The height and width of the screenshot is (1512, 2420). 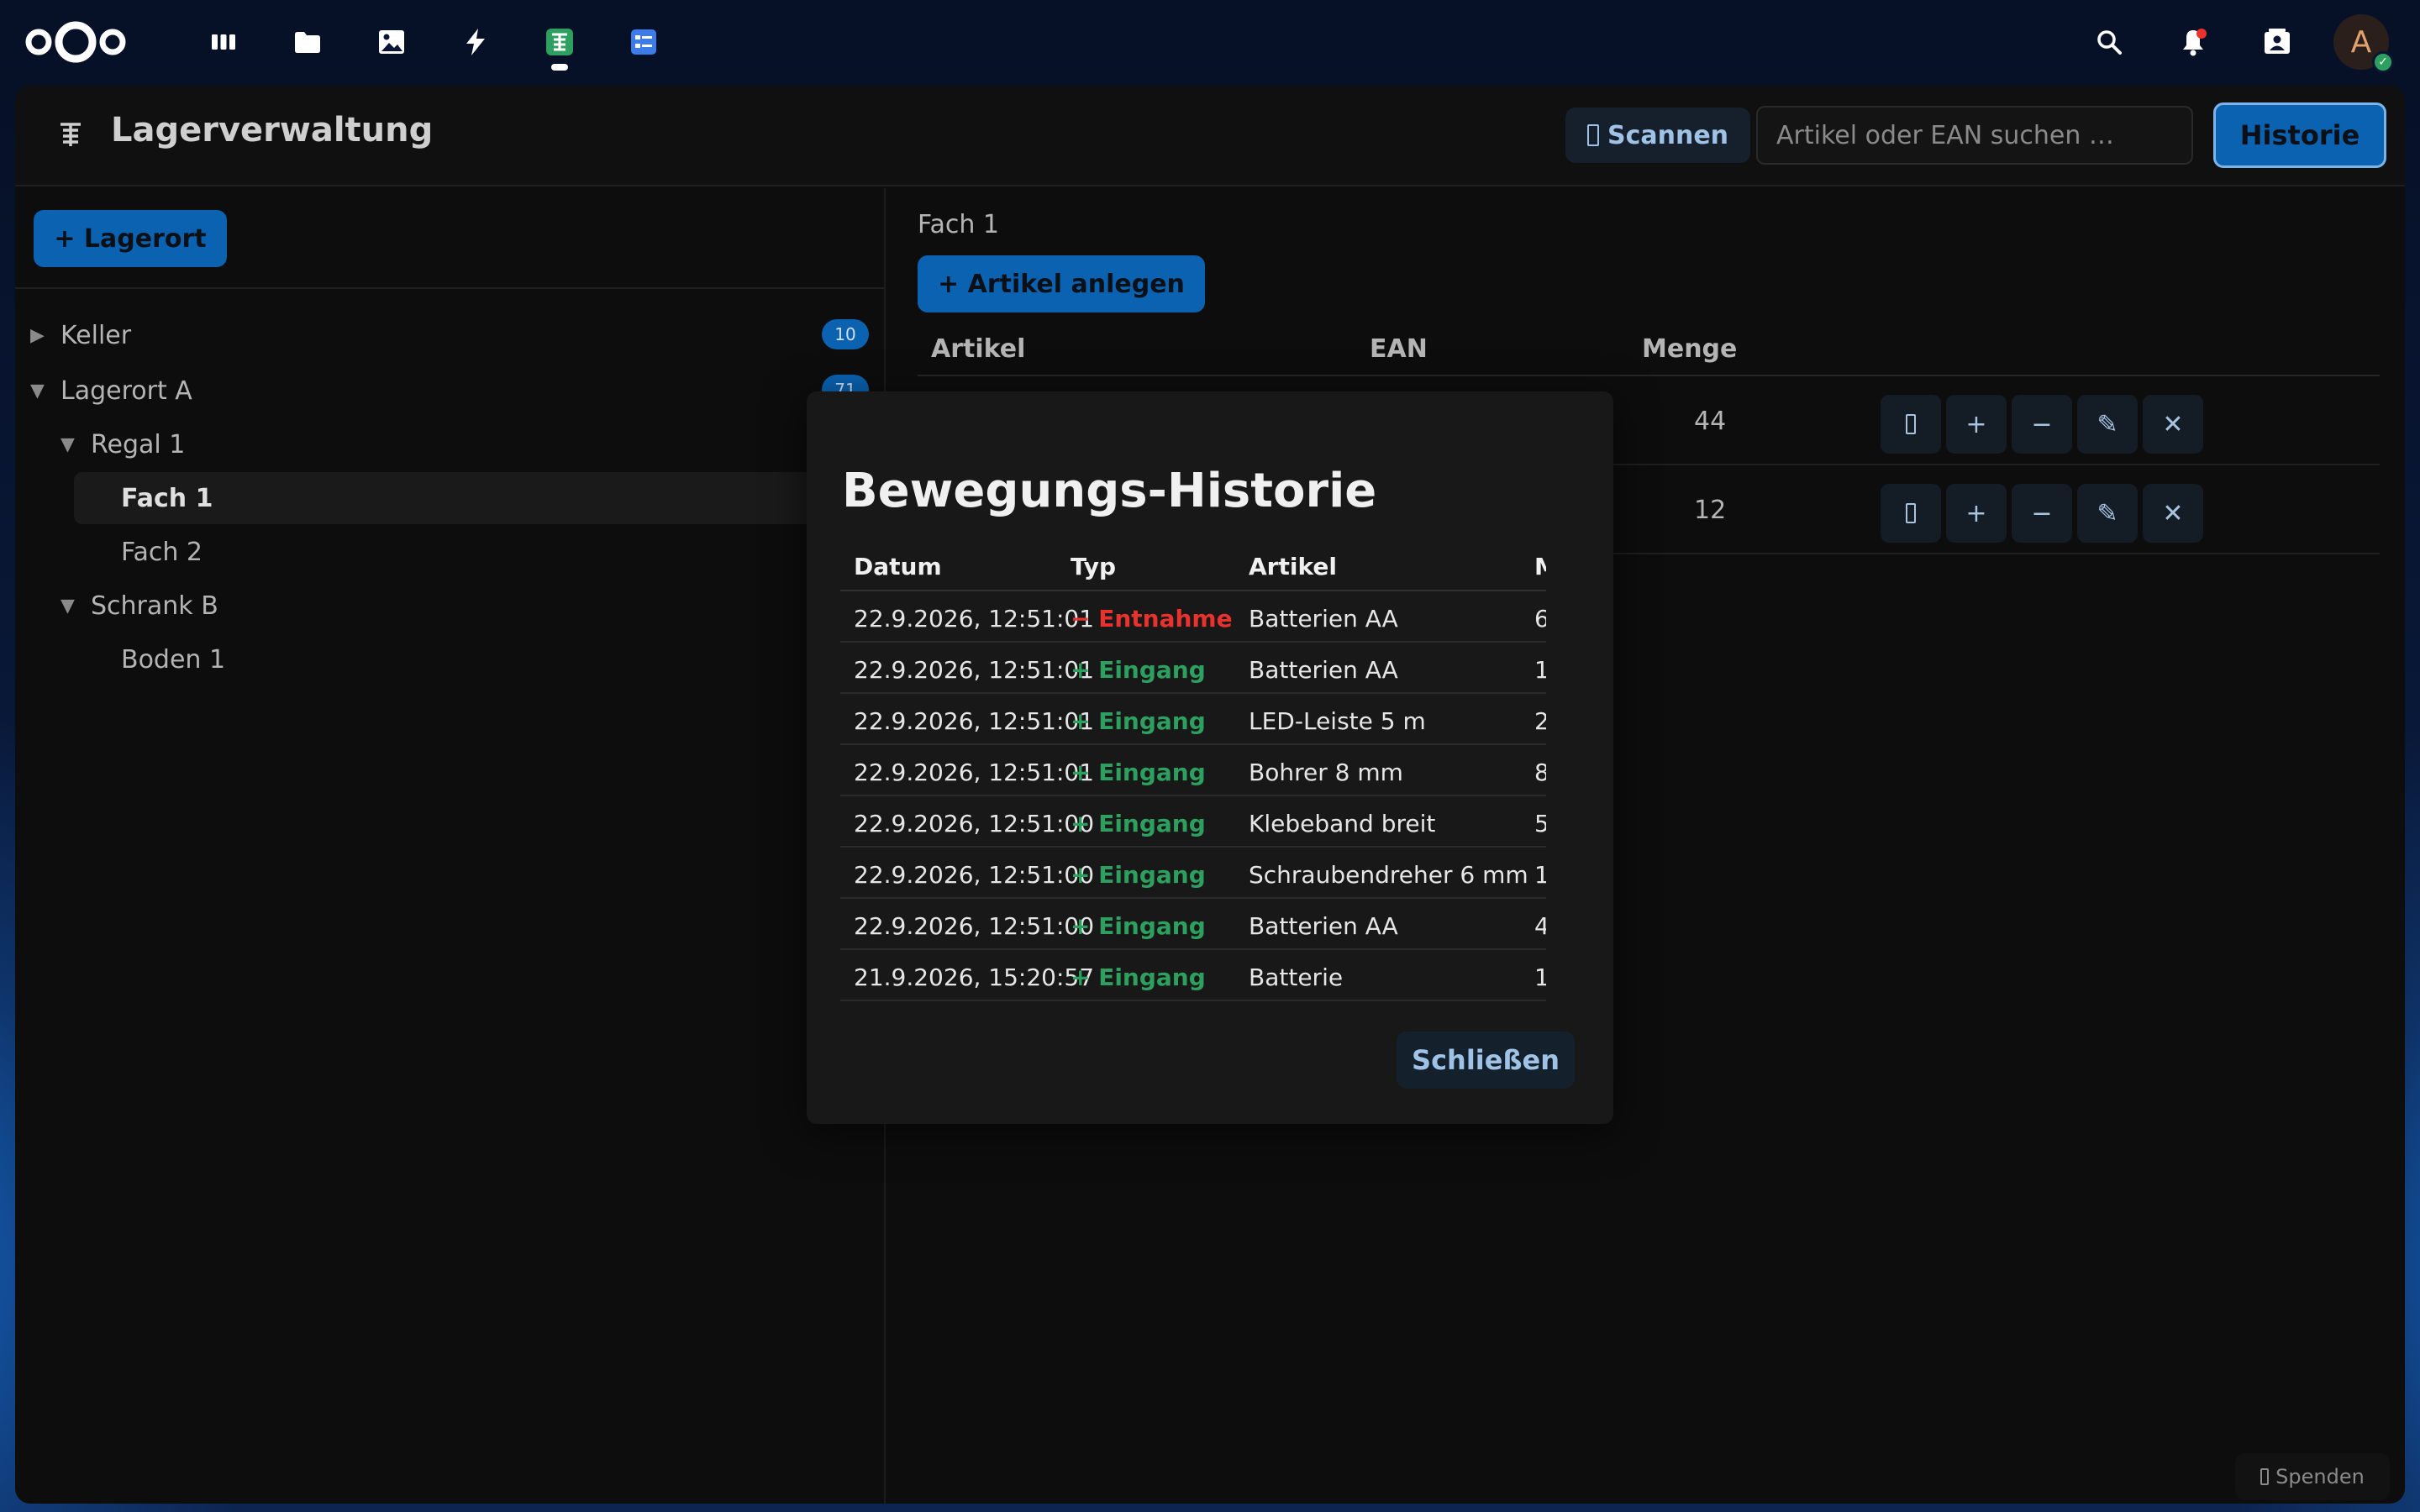 What do you see at coordinates (308, 42) in the screenshot?
I see `files-icon` at bounding box center [308, 42].